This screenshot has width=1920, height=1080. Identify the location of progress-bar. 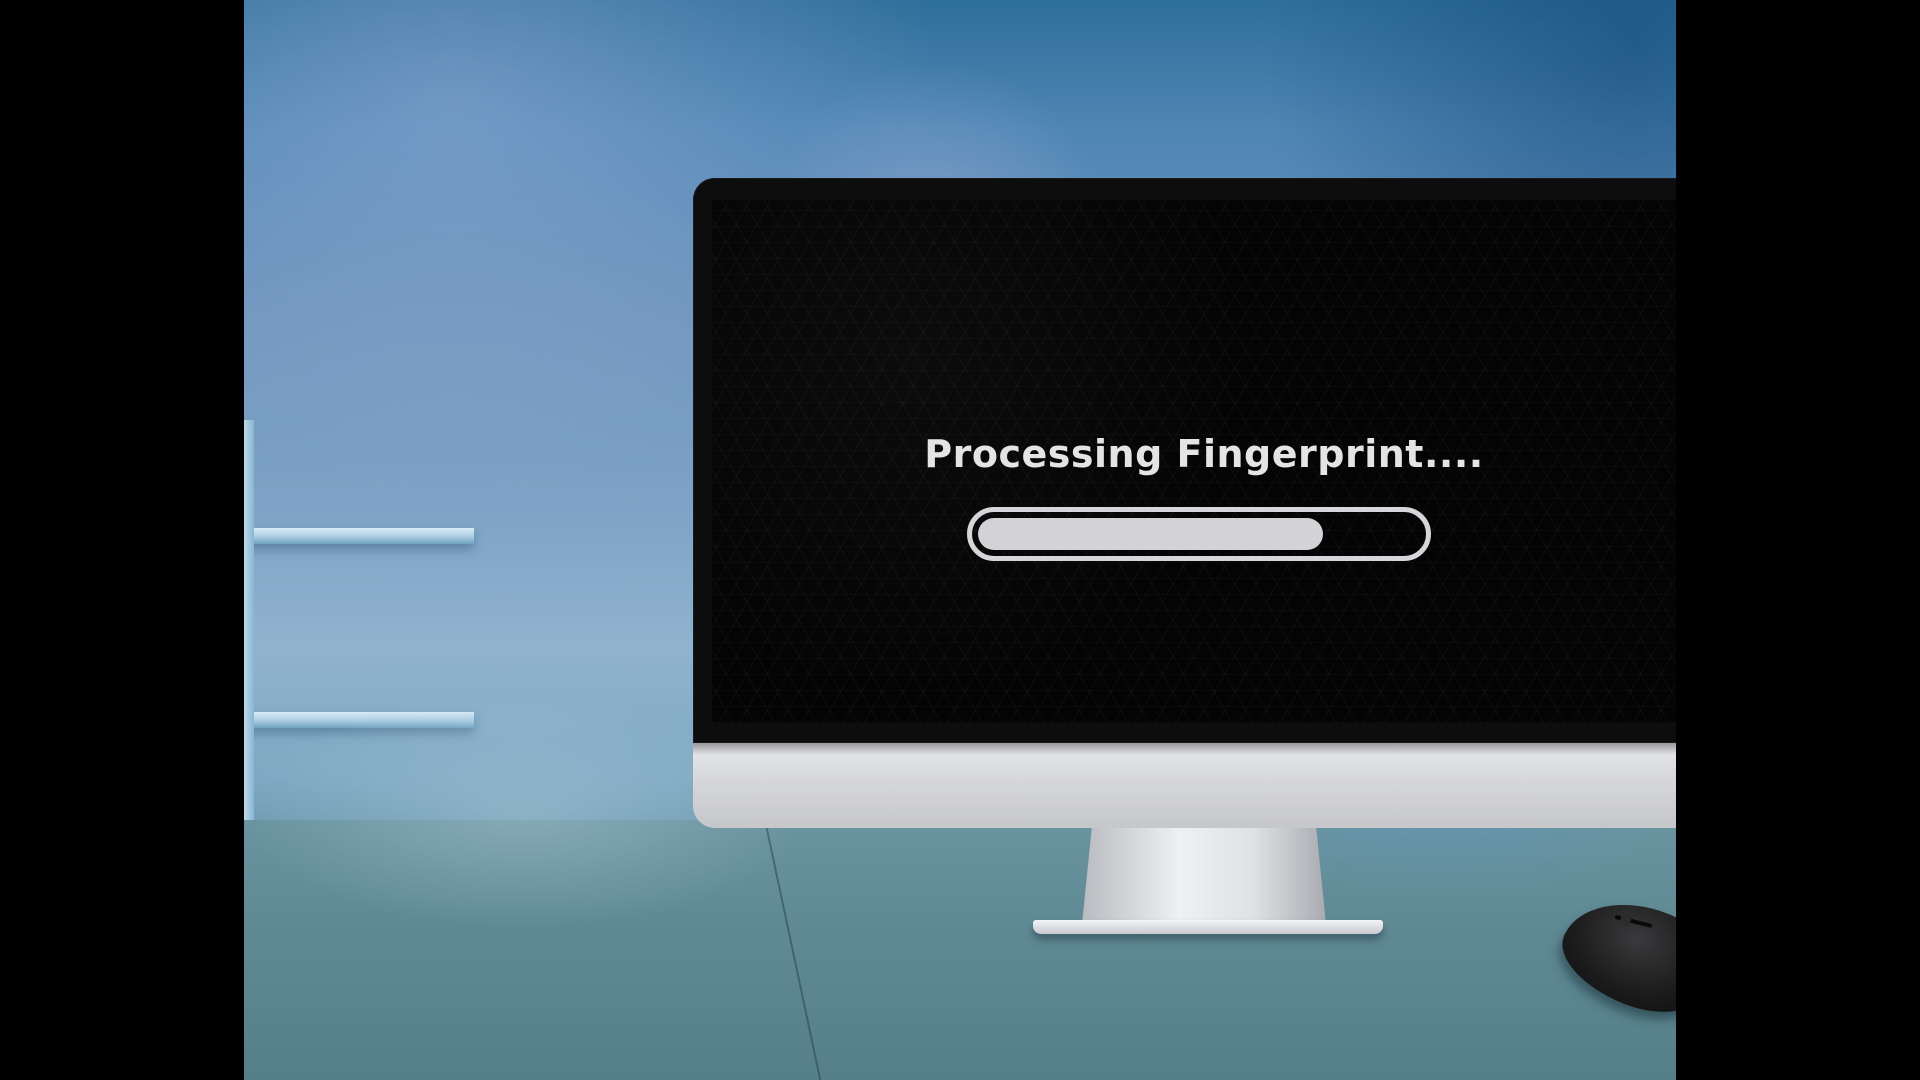
(1199, 534).